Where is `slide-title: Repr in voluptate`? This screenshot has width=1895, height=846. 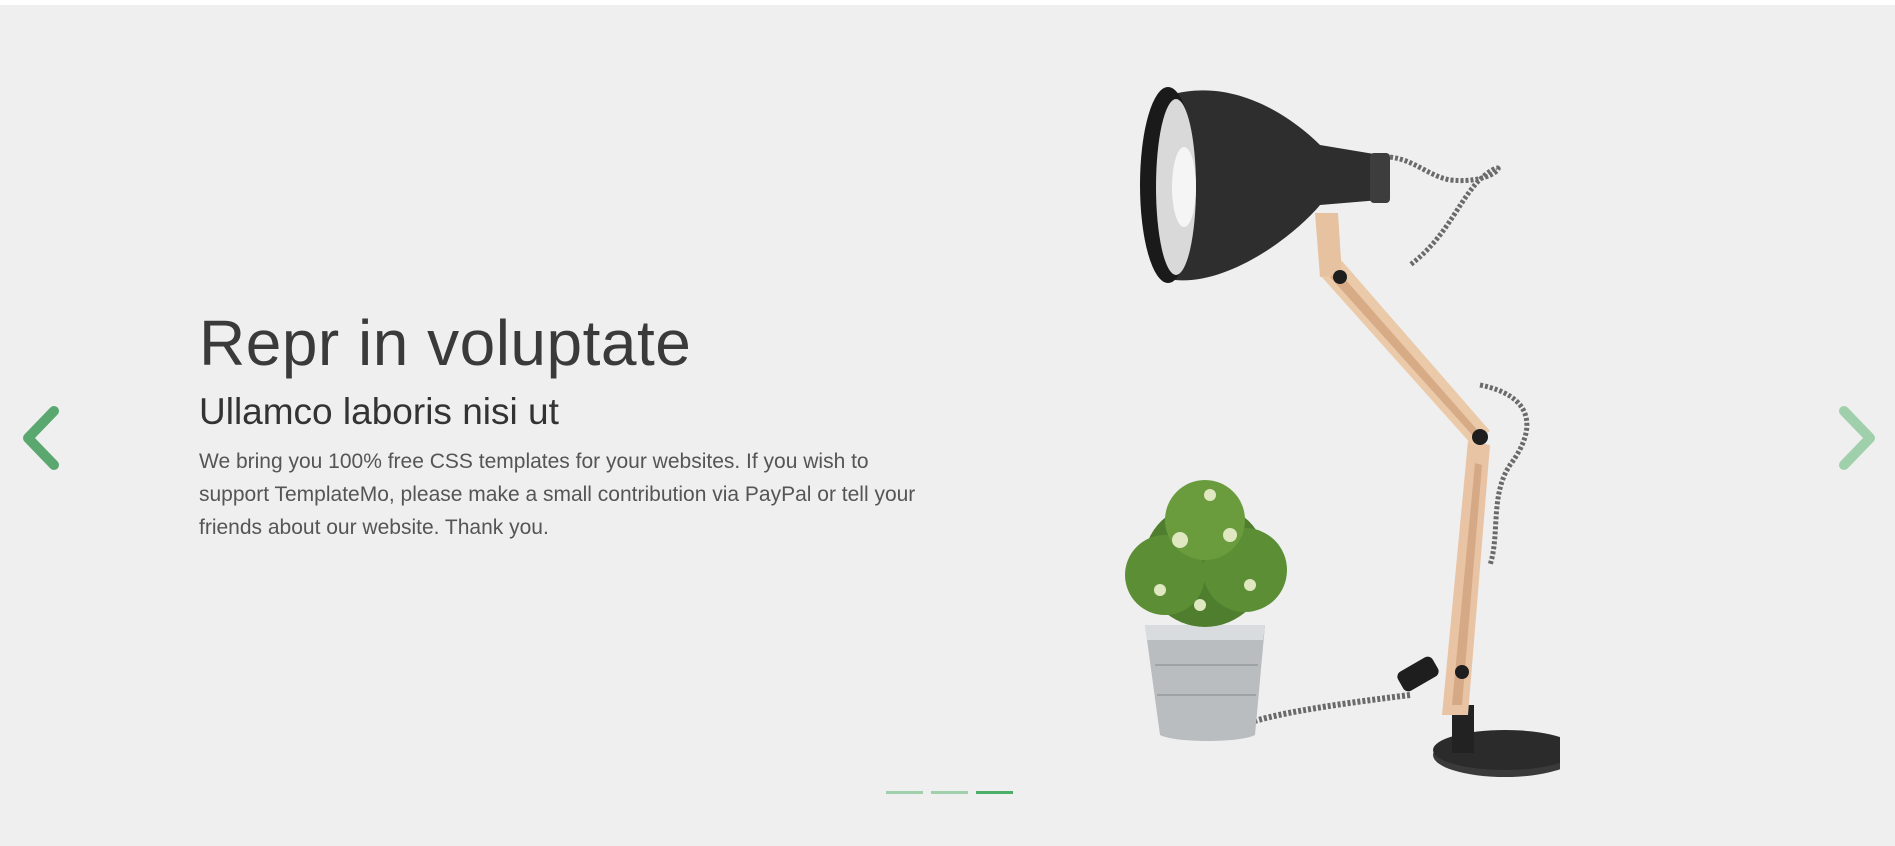 slide-title: Repr in voluptate is located at coordinates (445, 343).